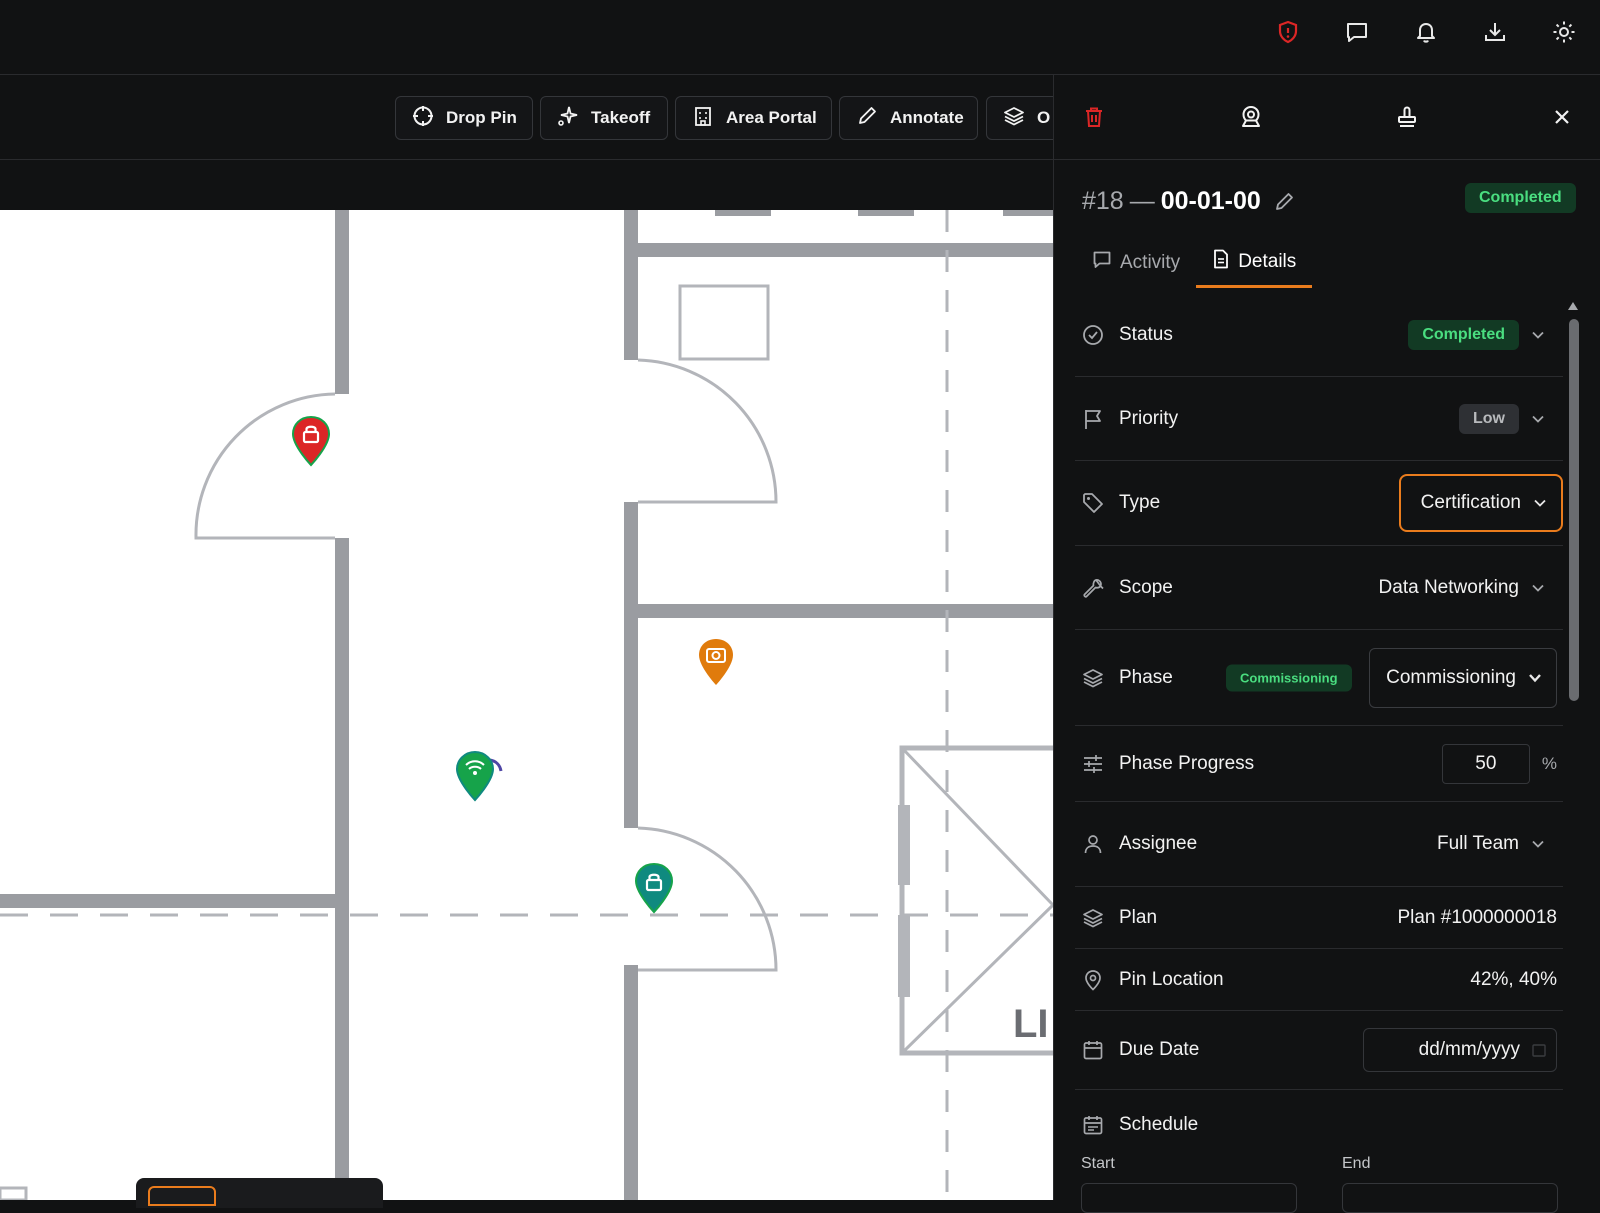  What do you see at coordinates (1463, 677) in the screenshot?
I see `phase-select: Commissioning` at bounding box center [1463, 677].